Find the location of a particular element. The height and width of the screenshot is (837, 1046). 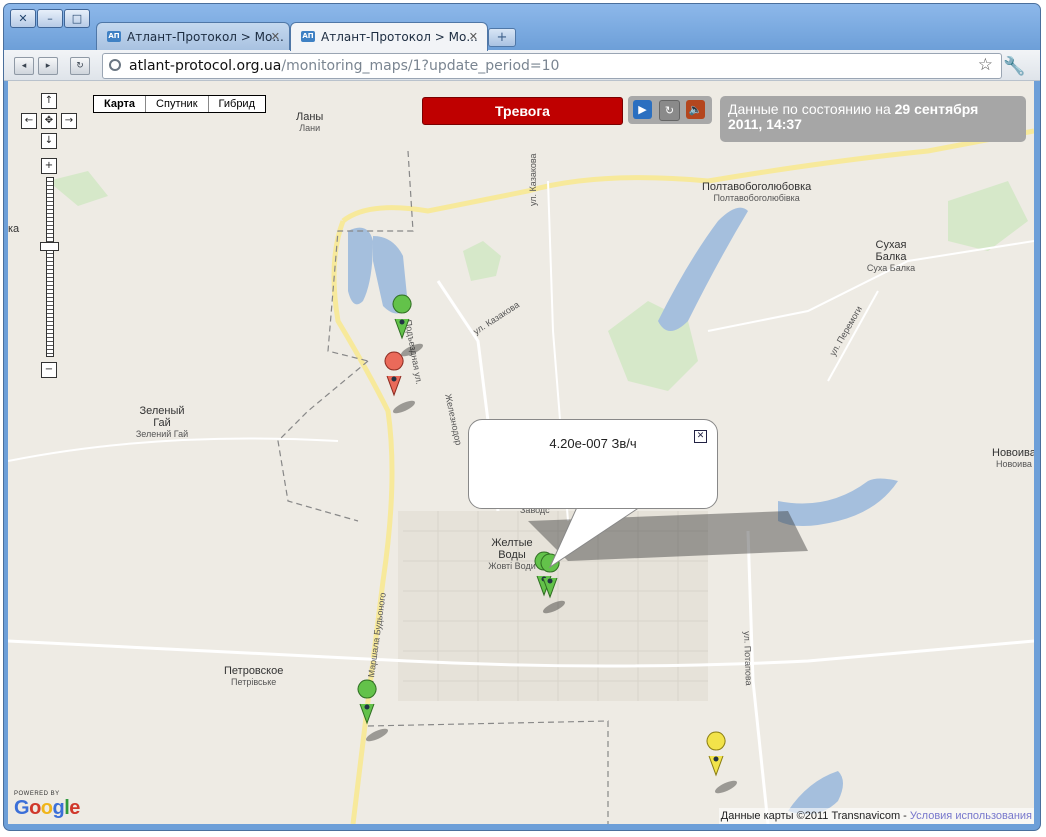

wrench-menu-icon: 🔧 is located at coordinates (1014, 66).